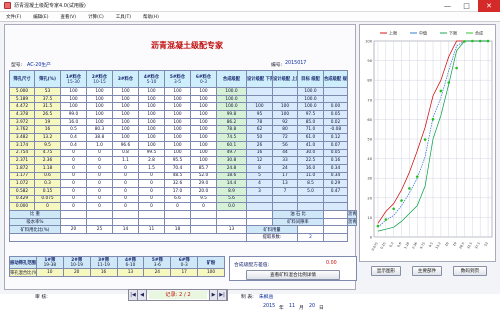 The image size is (500, 311). I want to click on mix-ratio-value: 18, so click(177, 230).